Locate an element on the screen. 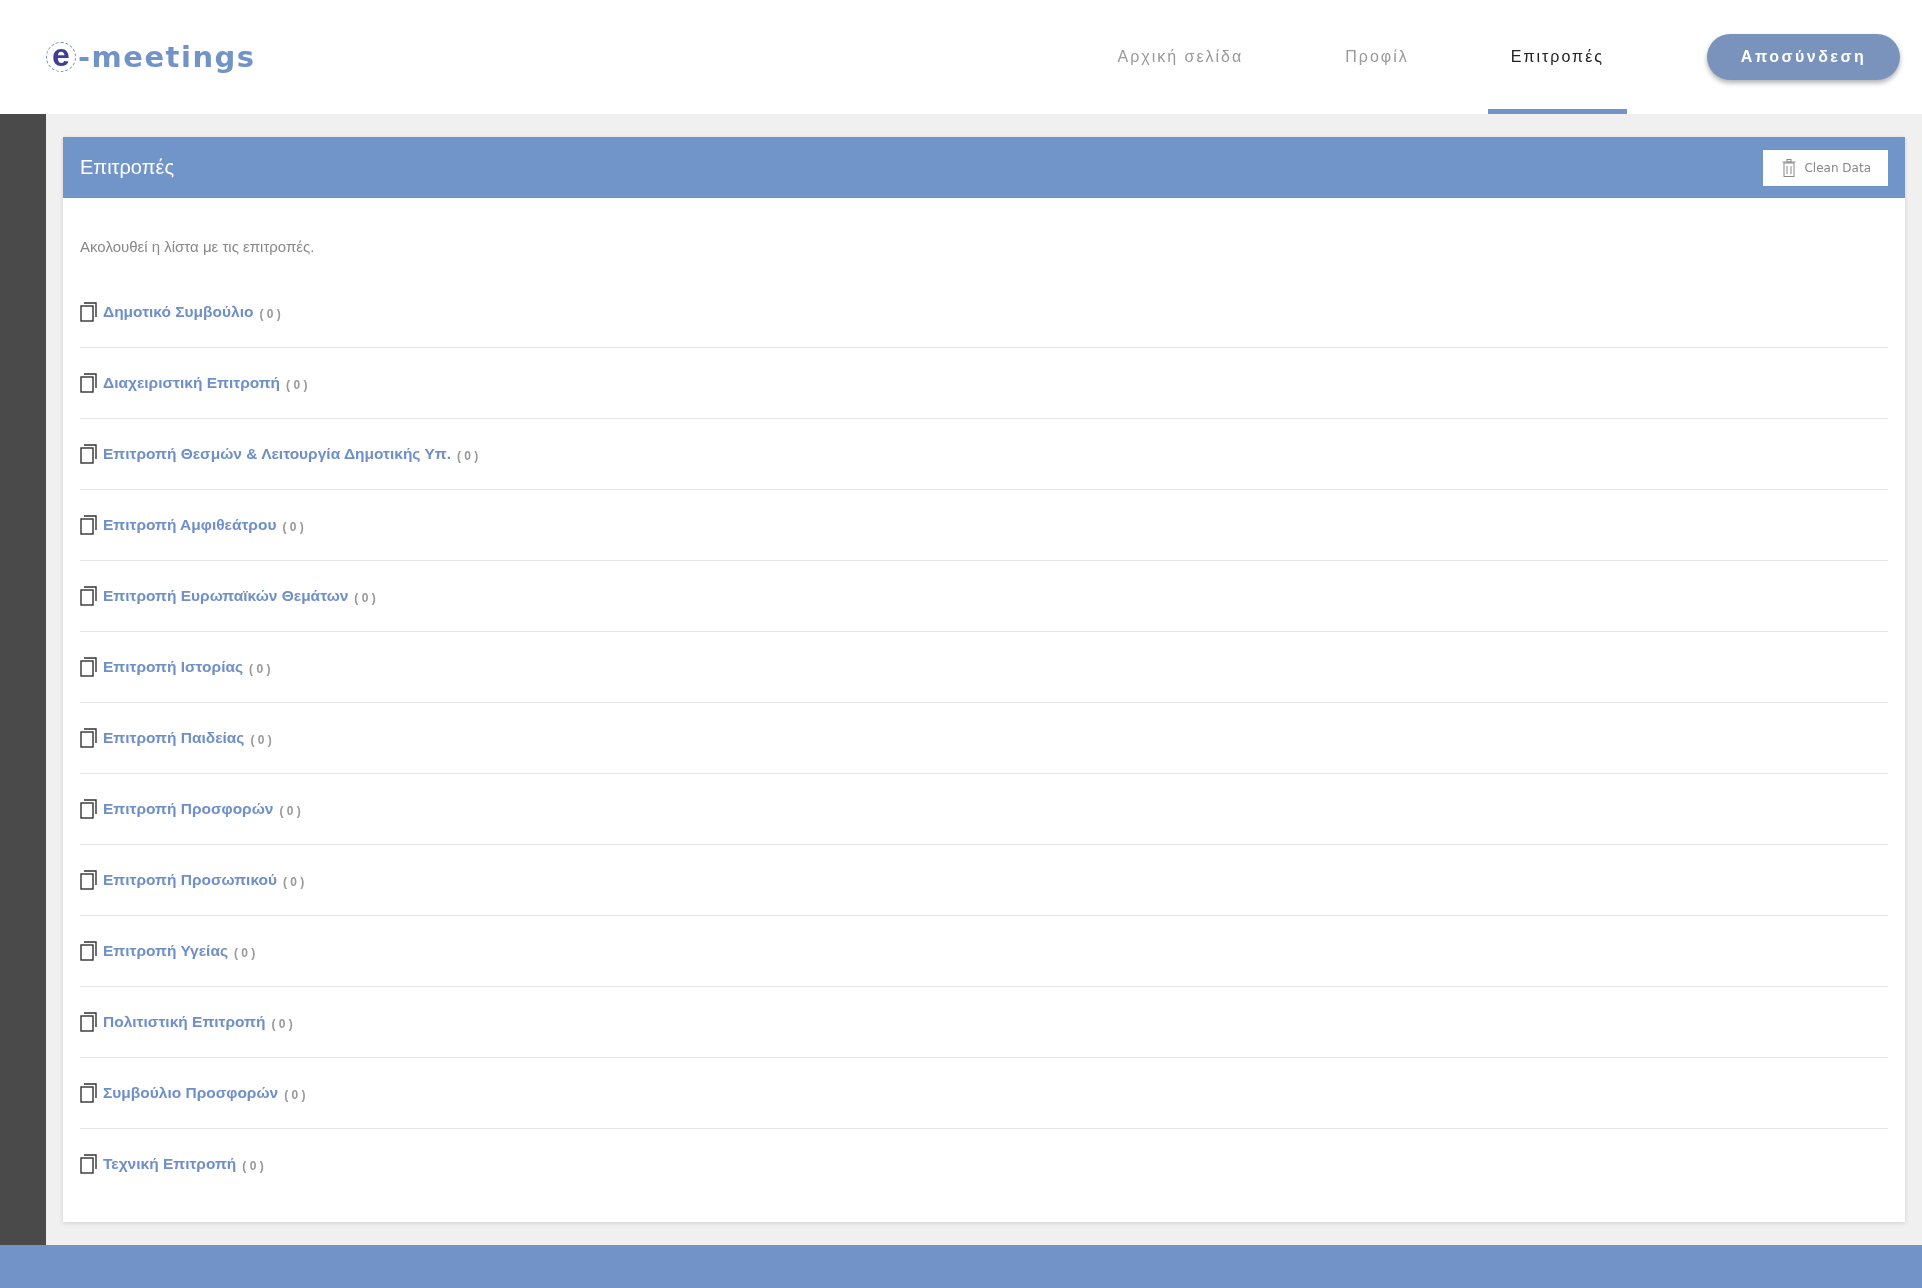 The height and width of the screenshot is (1288, 1922). committee-link: Επιτροπή Ιστορίας is located at coordinates (173, 667).